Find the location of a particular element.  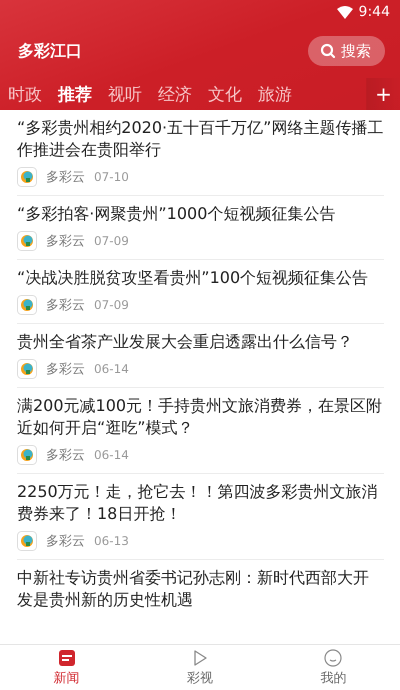

article-title: 2250万元！走，抢它去！！第四波多彩贵州文旅消费券来了！18日开抢！ is located at coordinates (200, 503).